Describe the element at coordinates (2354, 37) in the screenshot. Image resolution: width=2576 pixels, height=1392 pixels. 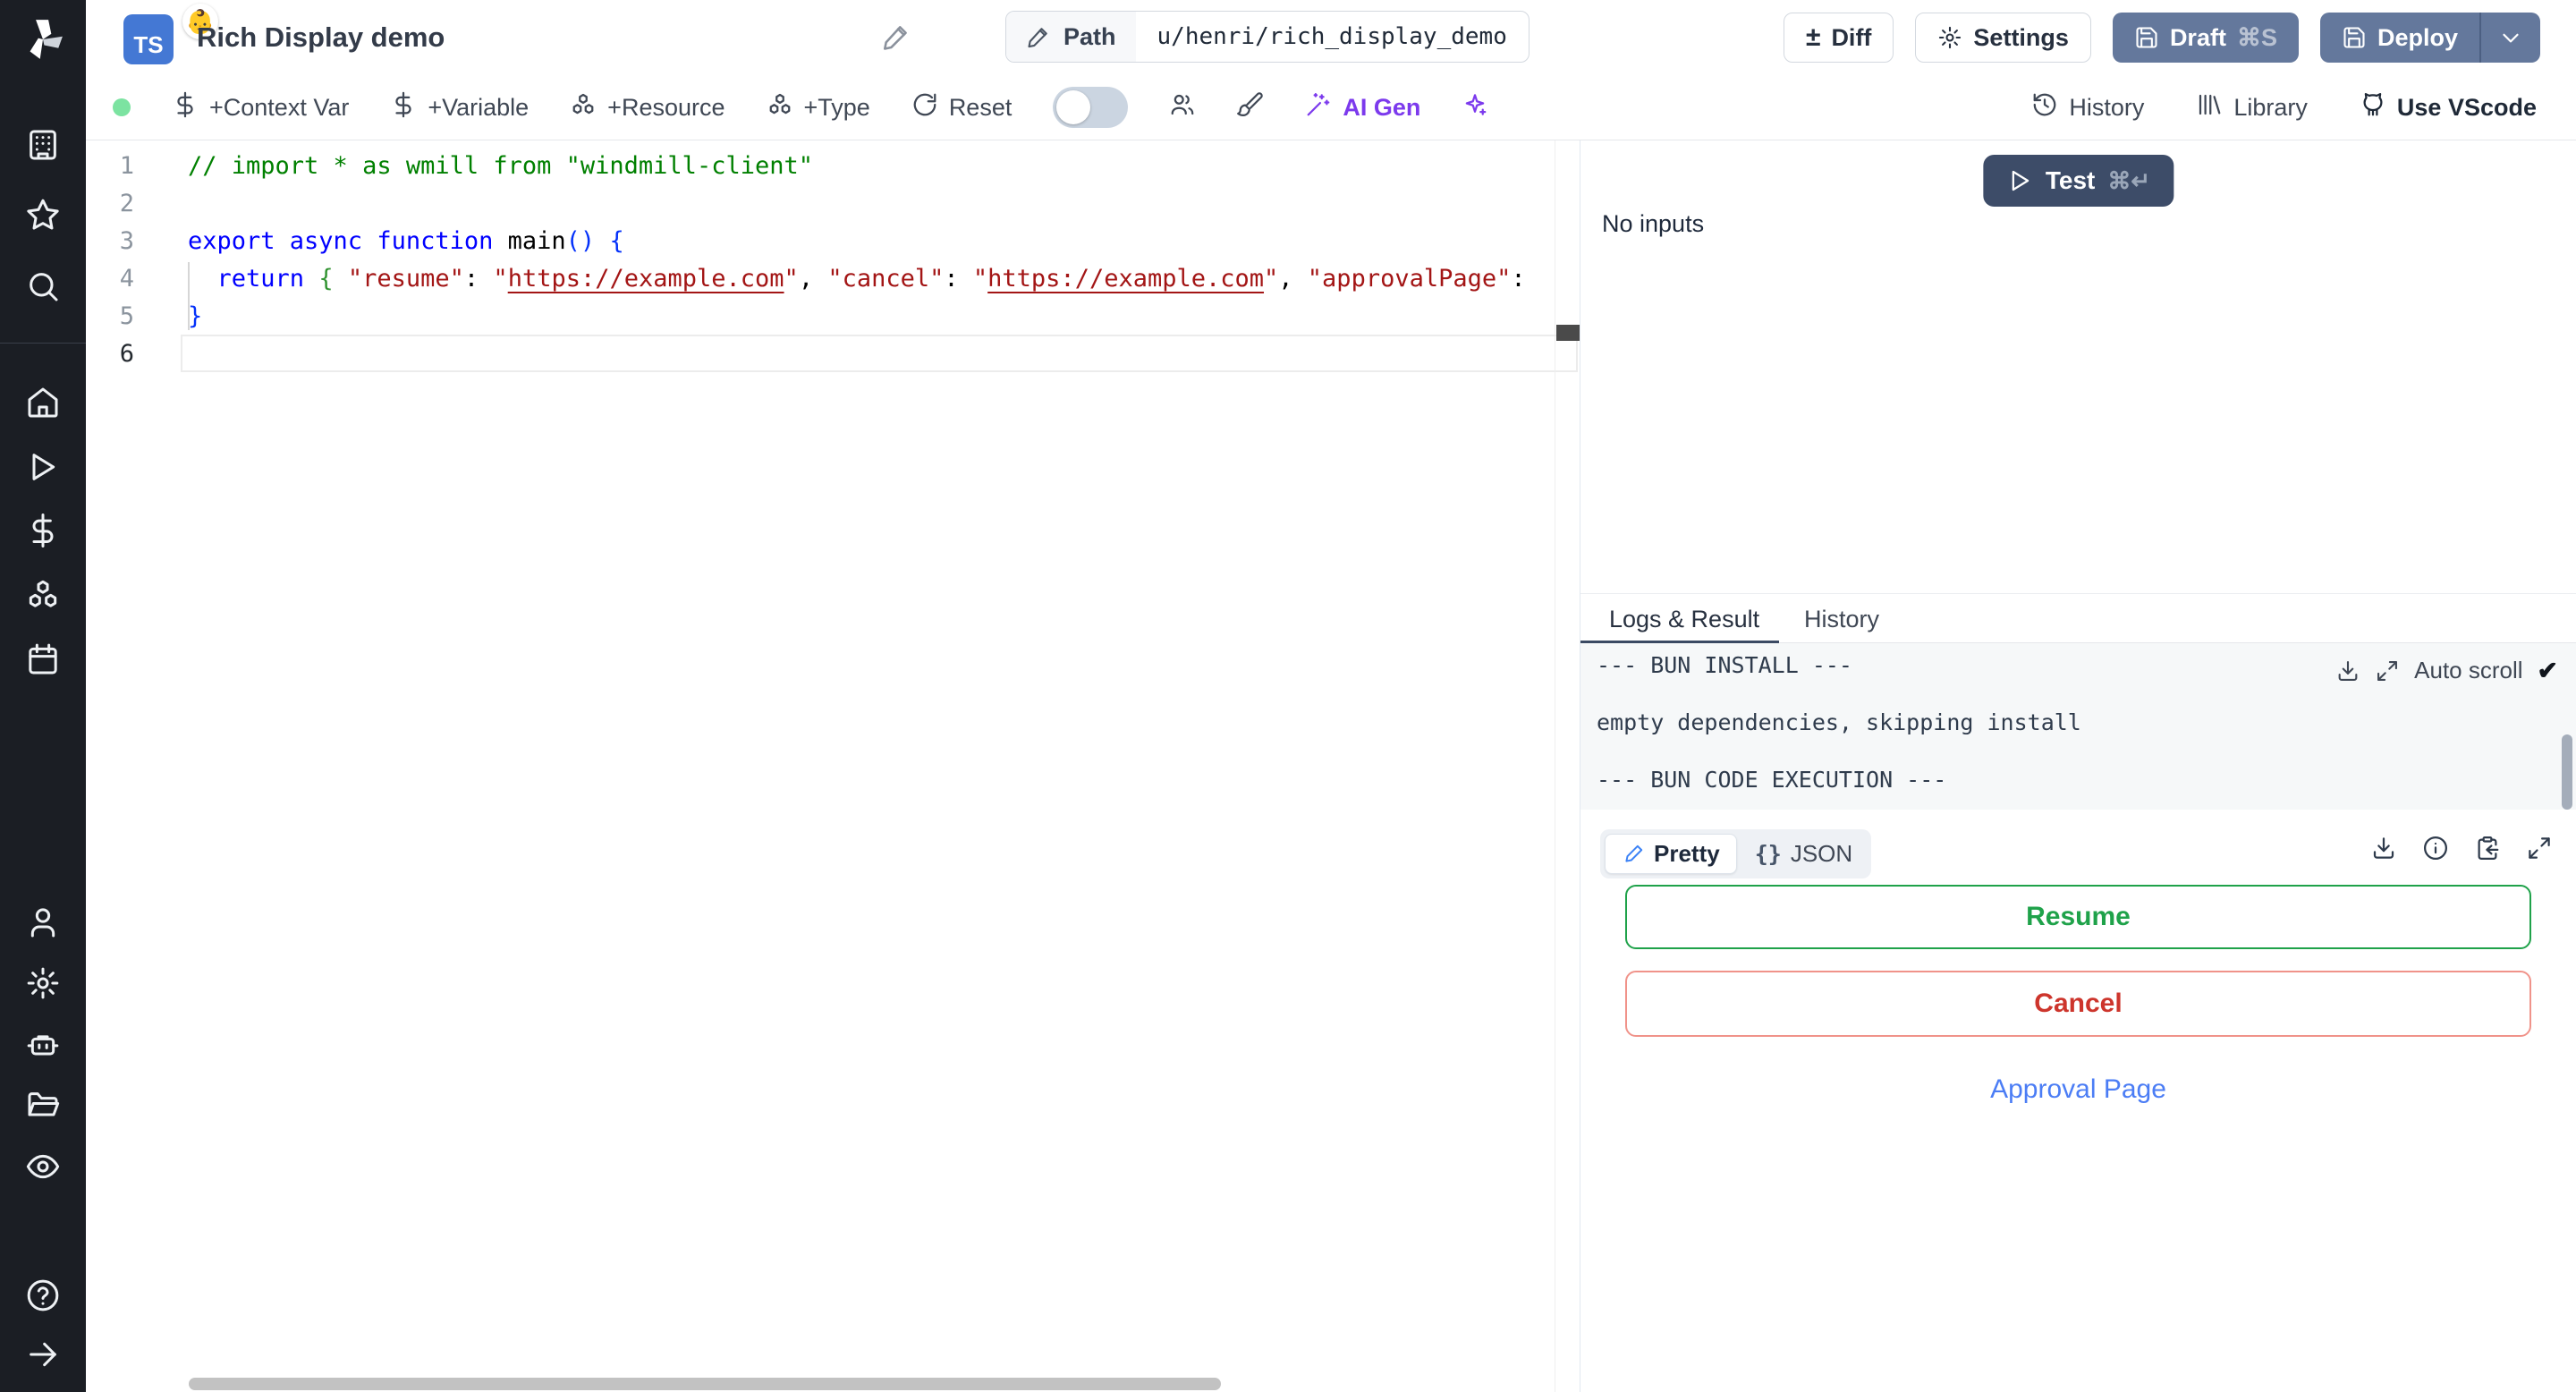
I see `save-icon` at that location.